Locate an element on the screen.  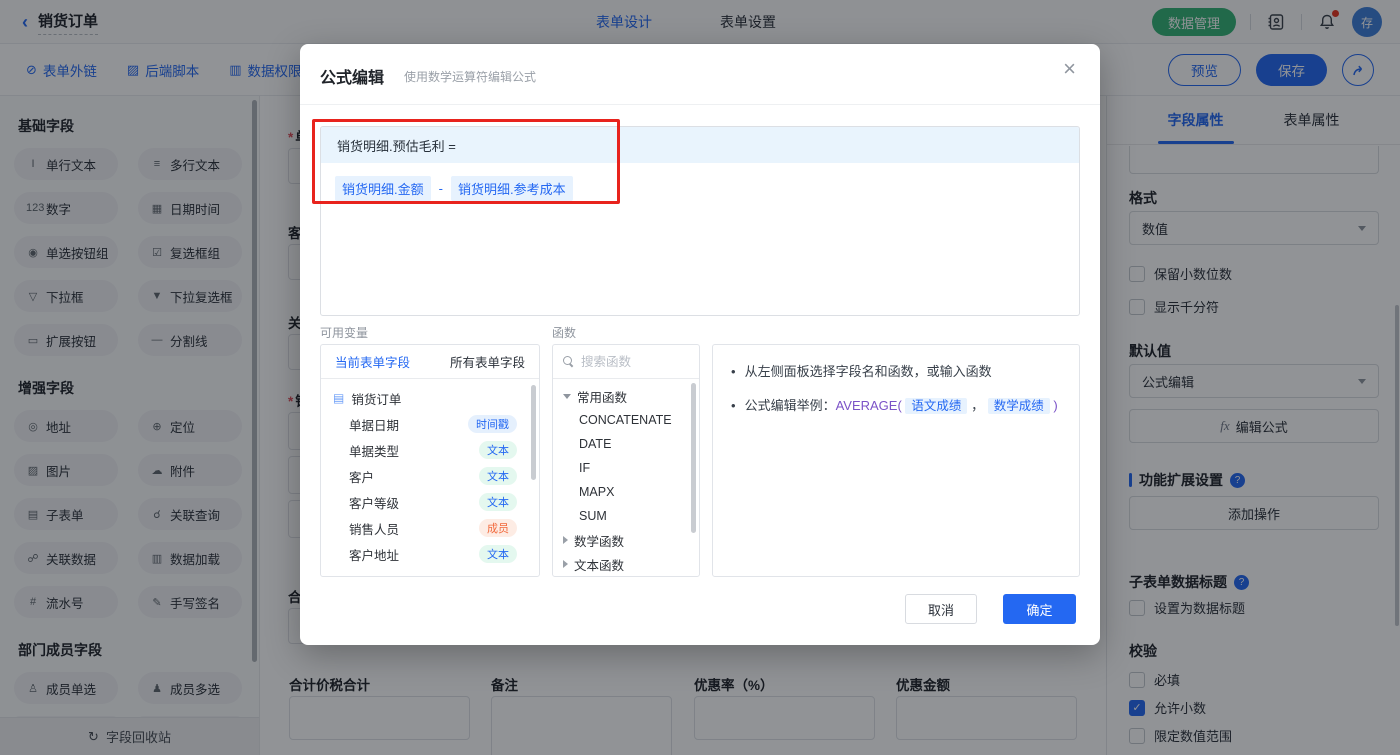
cancel-button: 取消 is located at coordinates (941, 609).